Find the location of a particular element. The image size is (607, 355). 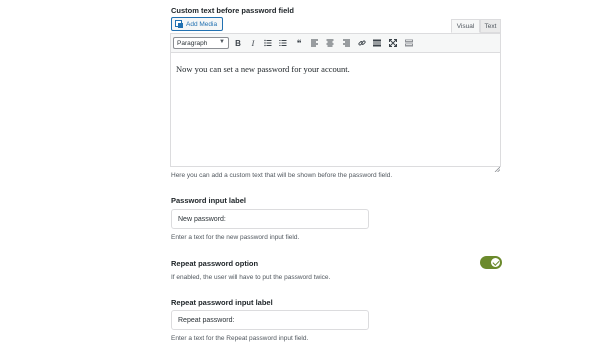

bulleted-list-icon is located at coordinates (268, 43).